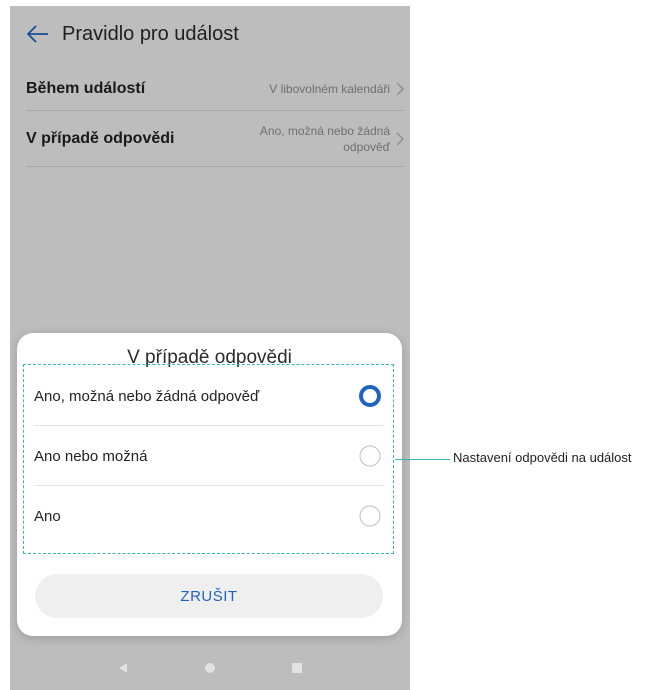 Image resolution: width=660 pixels, height=690 pixels. Describe the element at coordinates (91, 456) in the screenshot. I see `option-label: Ano nebo možná` at that location.